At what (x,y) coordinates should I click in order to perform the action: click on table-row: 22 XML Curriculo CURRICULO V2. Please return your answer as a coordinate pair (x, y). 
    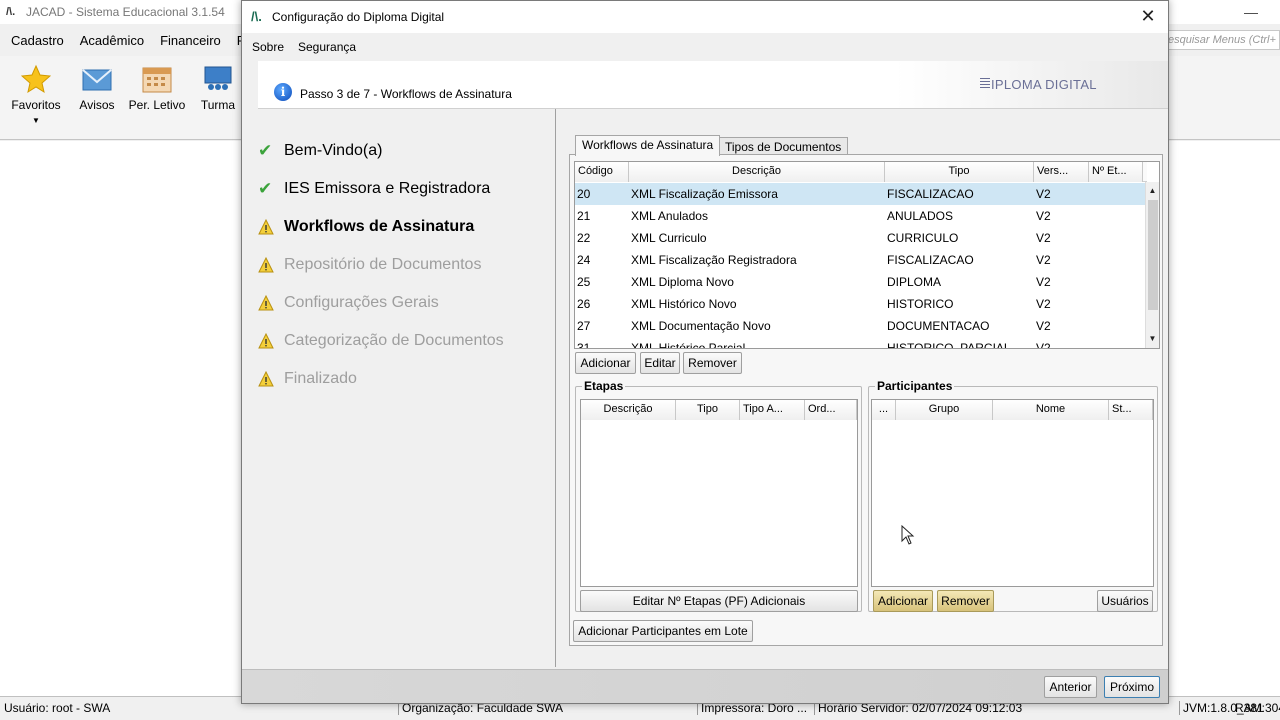
    Looking at the image, I should click on (861, 238).